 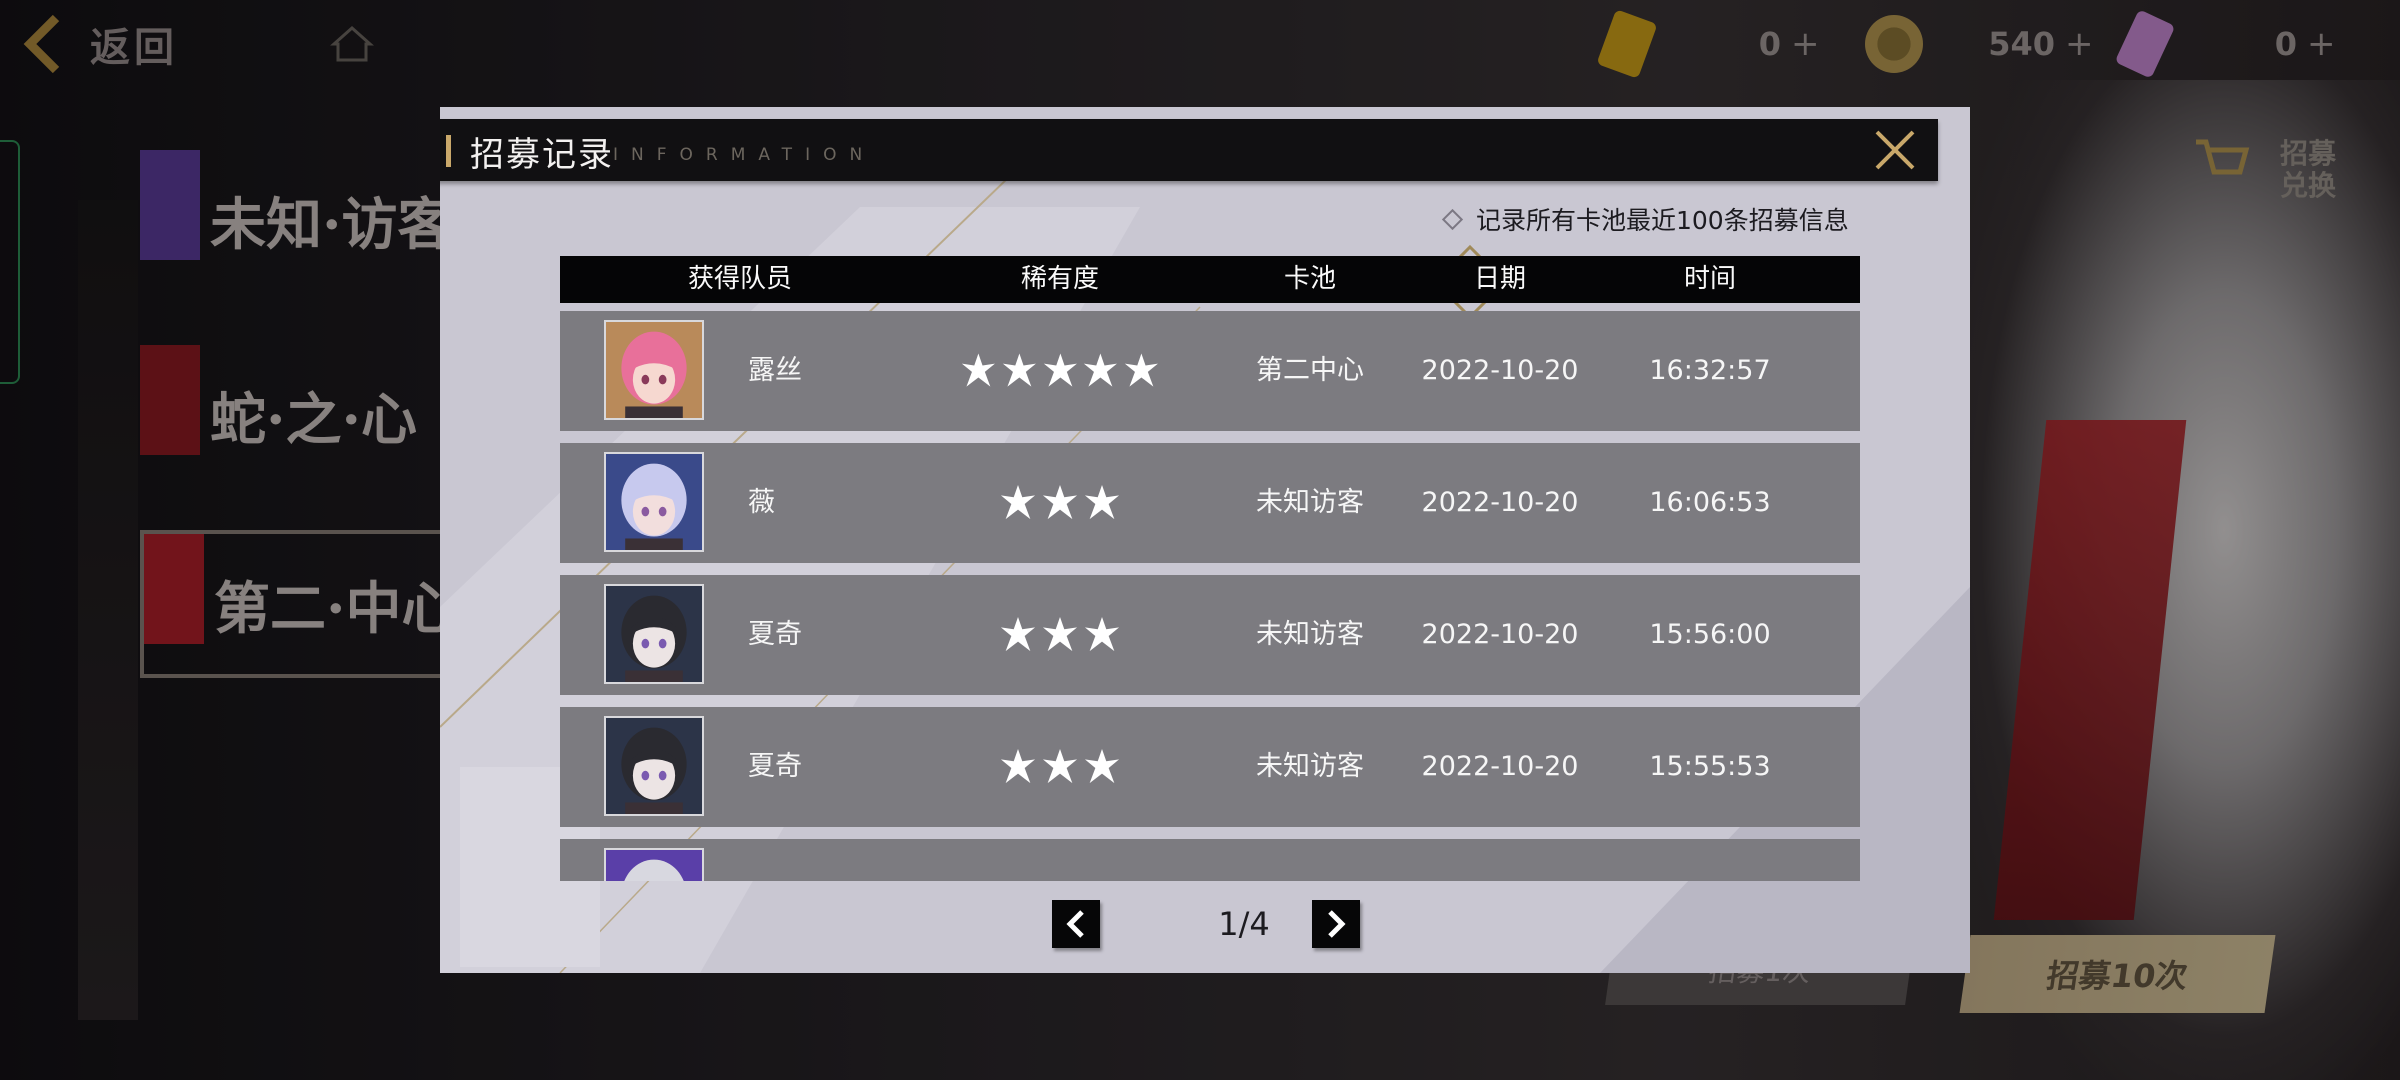 I want to click on prev-page-button, so click(x=1076, y=924).